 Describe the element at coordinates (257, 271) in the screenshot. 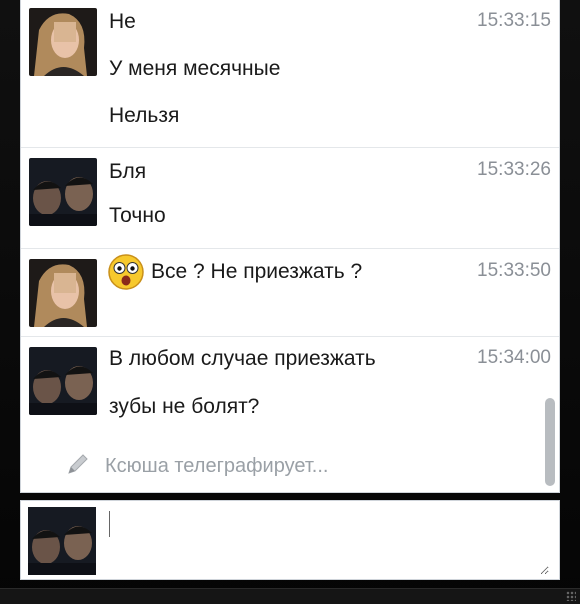

I see `message-text: Все ? Не приезжать ?` at that location.